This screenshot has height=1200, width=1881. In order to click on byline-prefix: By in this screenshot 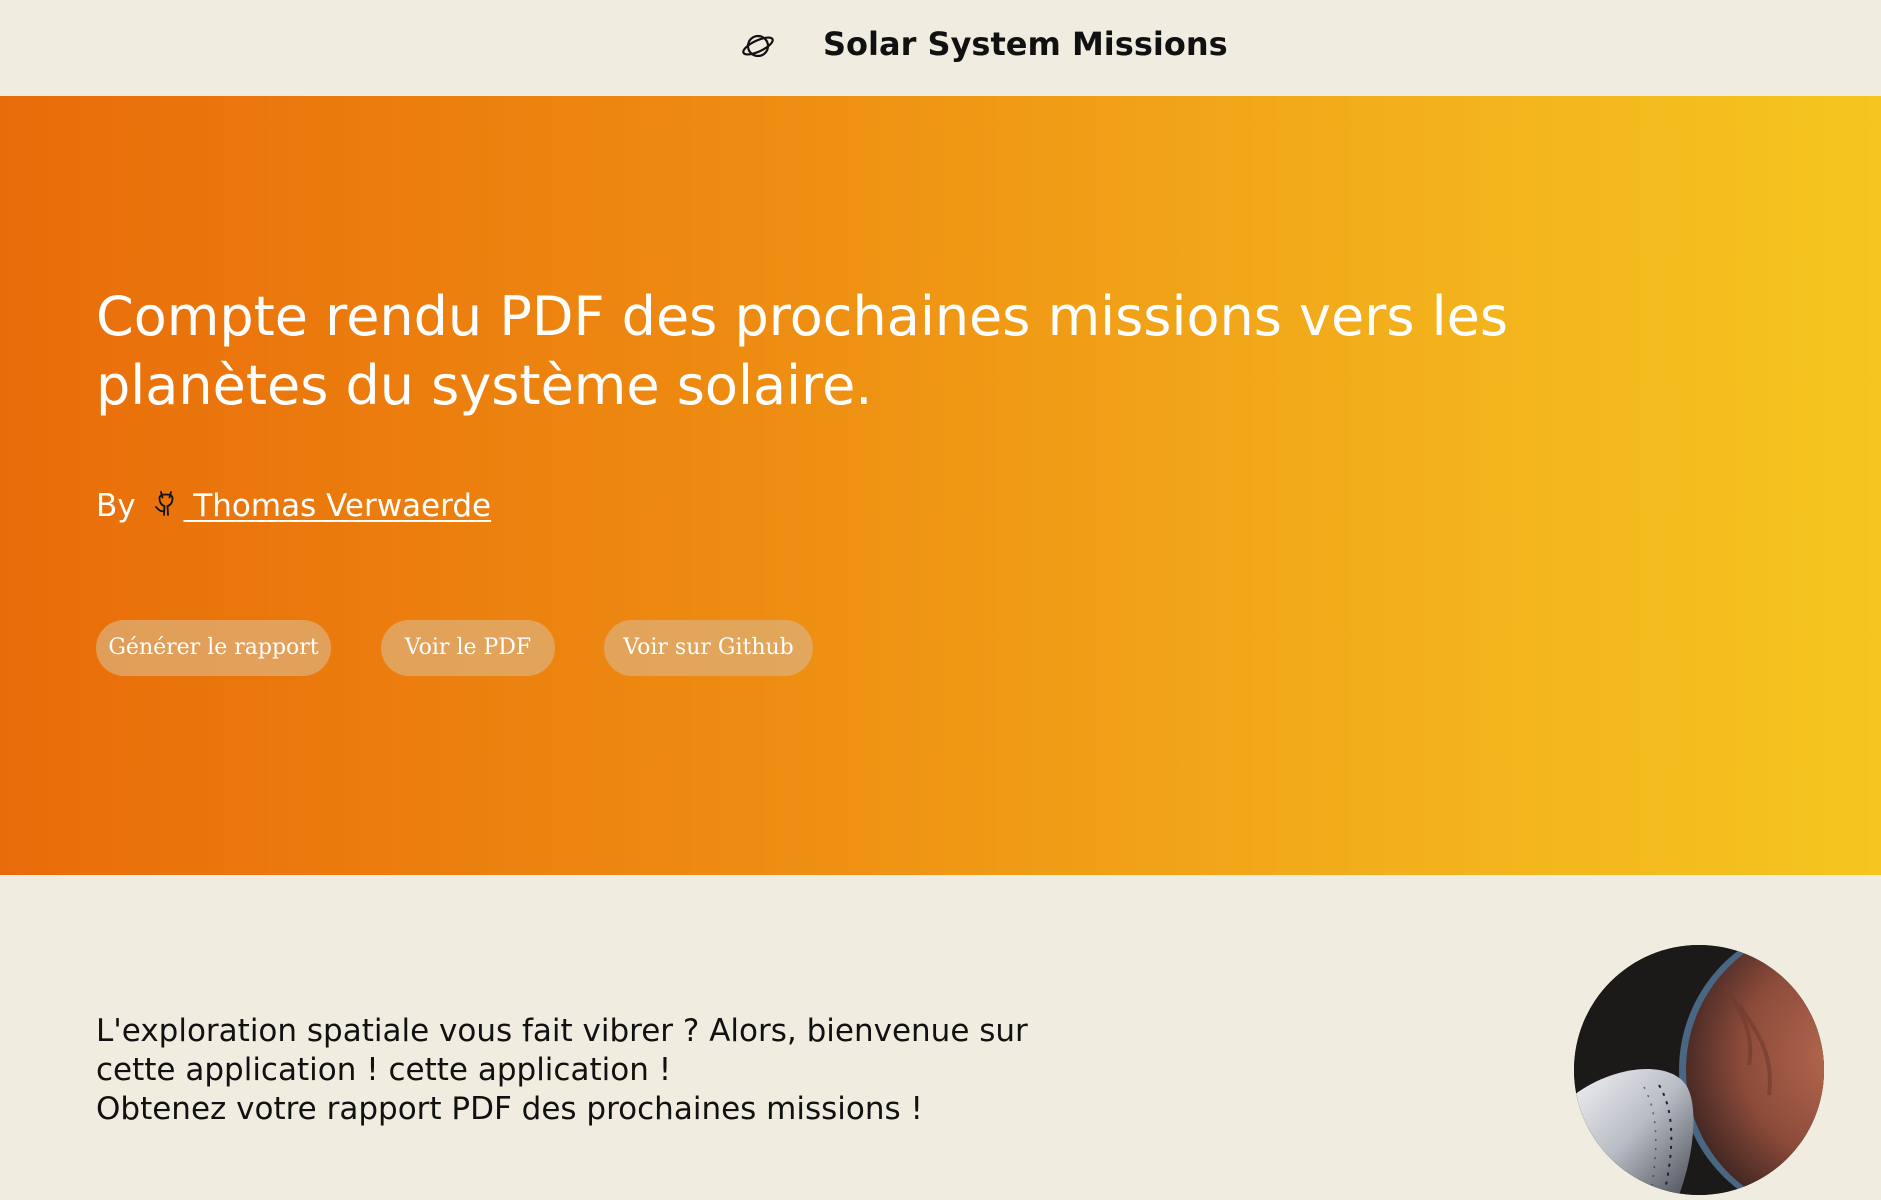, I will do `click(116, 506)`.